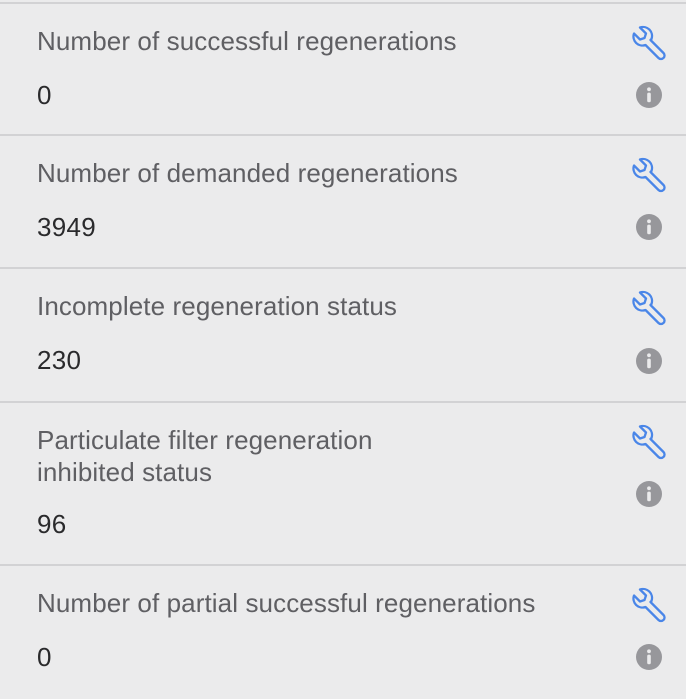  I want to click on parameter-value: 3949, so click(67, 227).